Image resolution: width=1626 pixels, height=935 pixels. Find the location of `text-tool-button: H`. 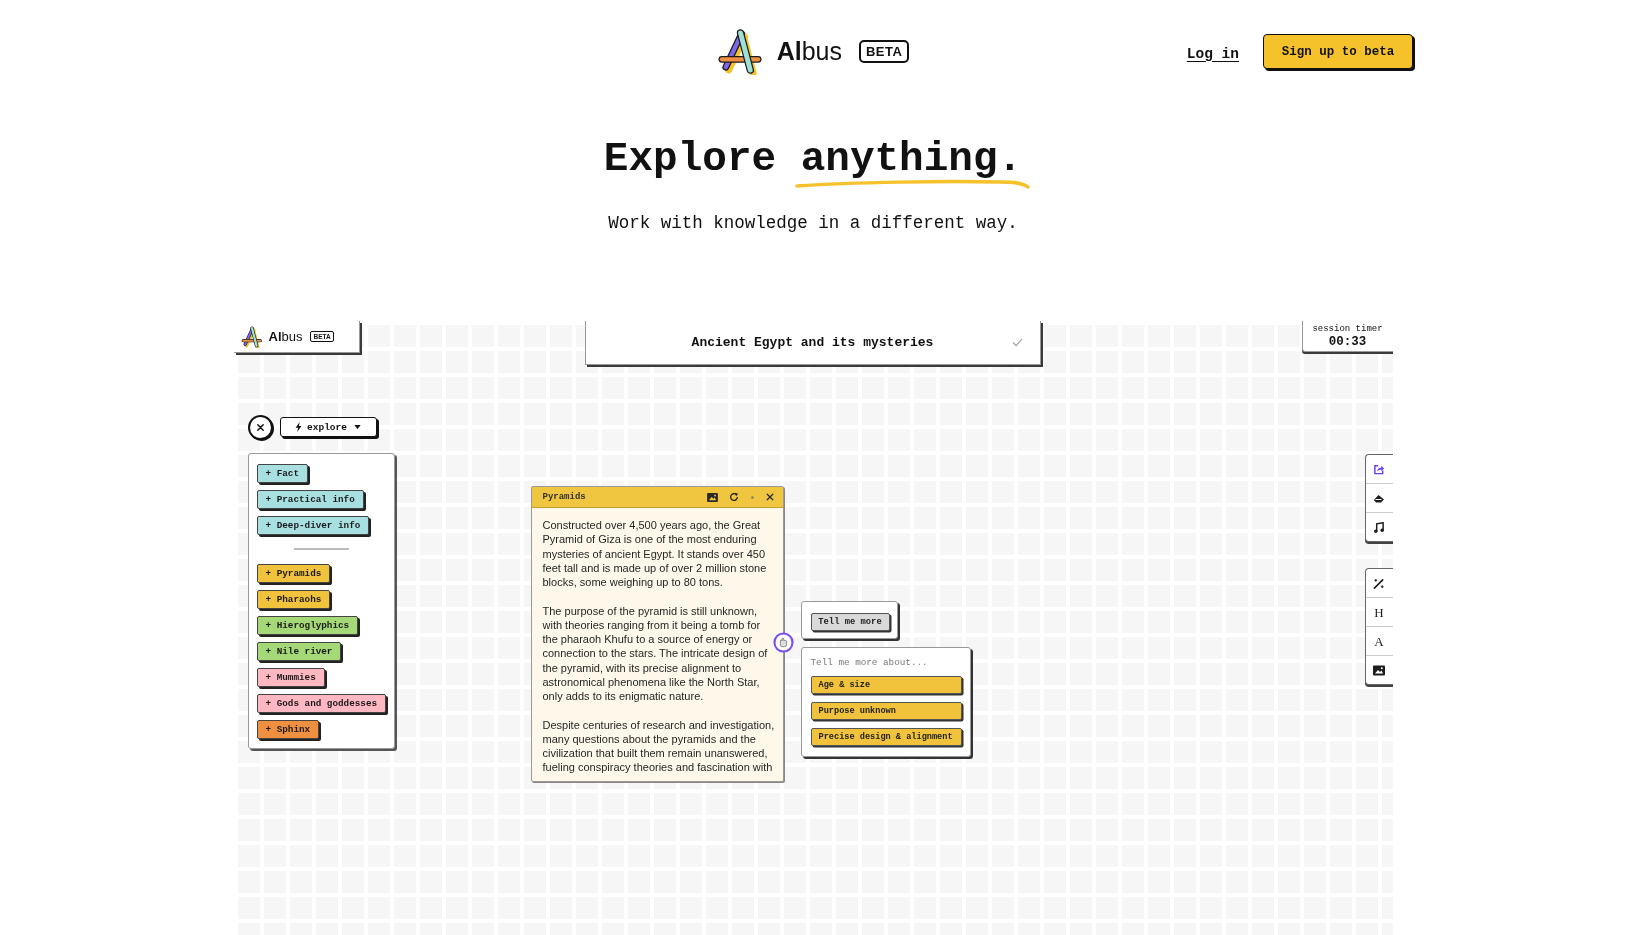

text-tool-button: H is located at coordinates (1379, 612).